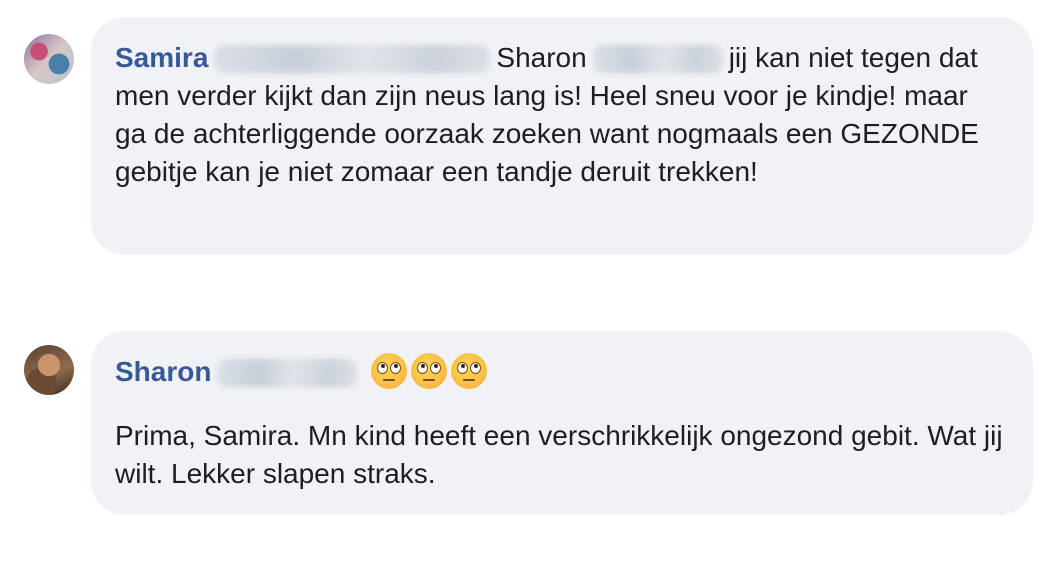 This screenshot has width=1050, height=568. I want to click on comment-header: Sharon, so click(559, 372).